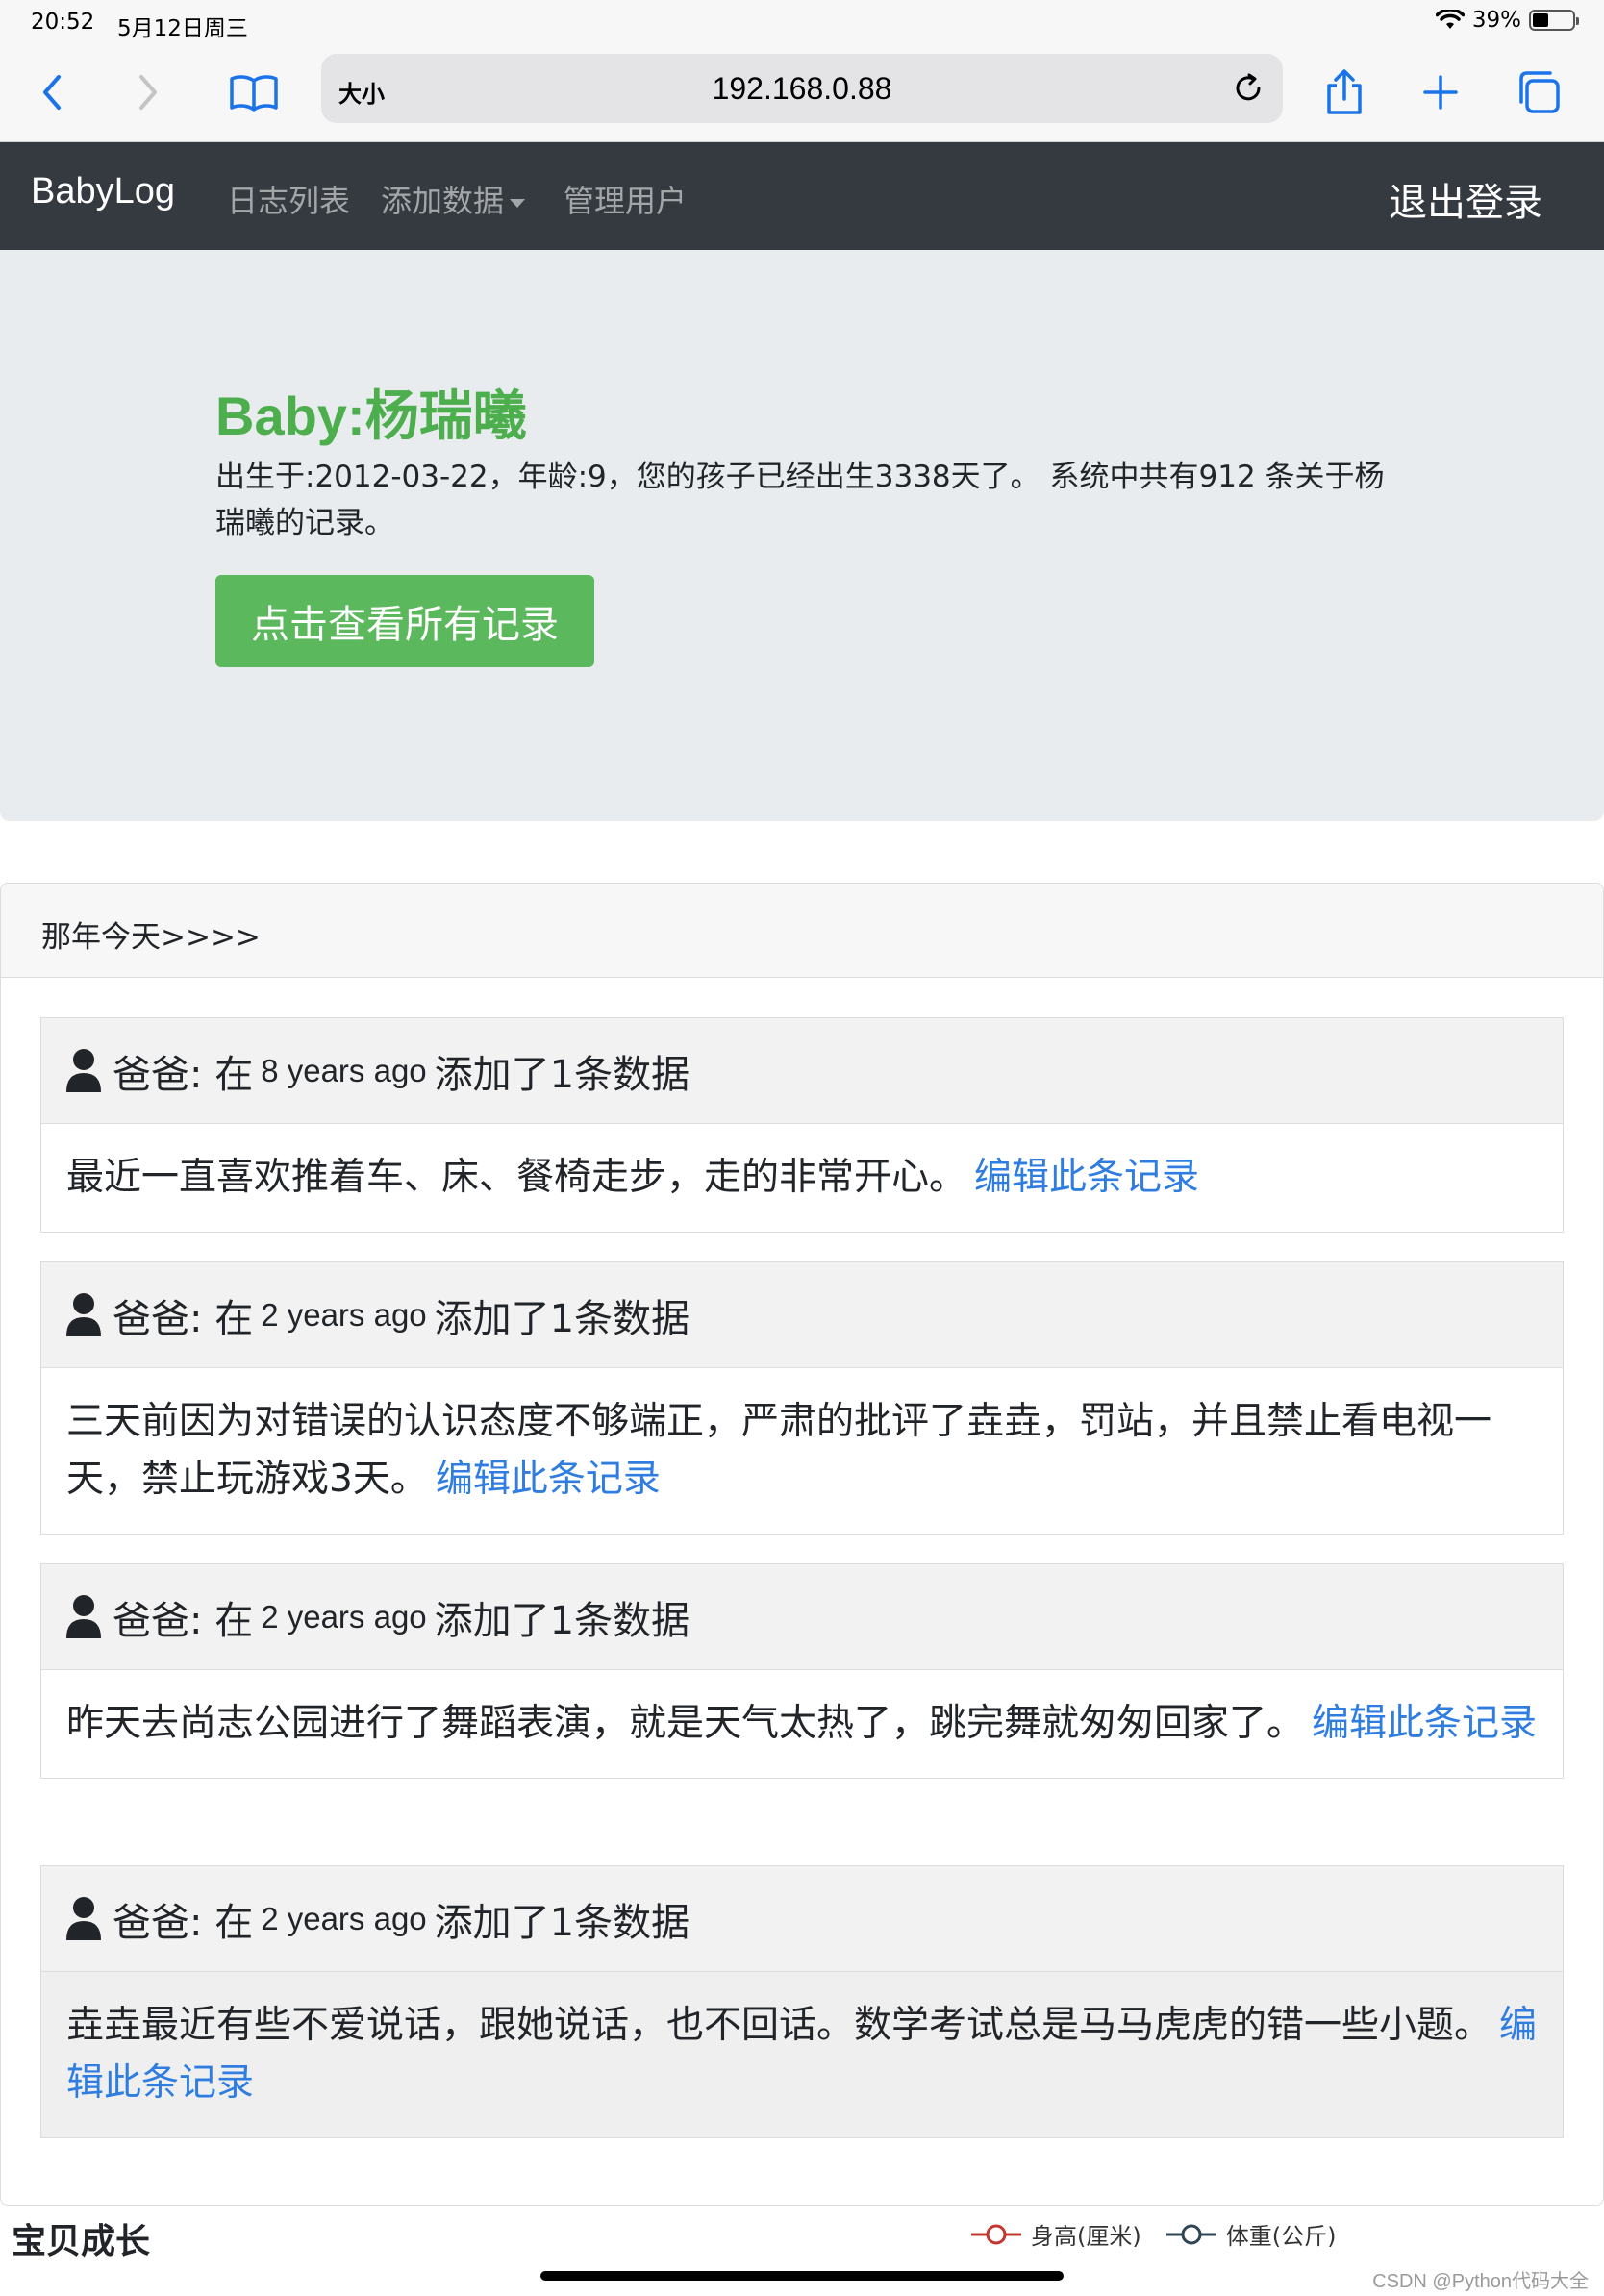 Image resolution: width=1604 pixels, height=2296 pixels. What do you see at coordinates (685, 1723) in the screenshot?
I see `entry-content: 昨天去尚志公园进行了舞蹈表演，就是天气太热了，跳完舞就匆匆回家了。` at bounding box center [685, 1723].